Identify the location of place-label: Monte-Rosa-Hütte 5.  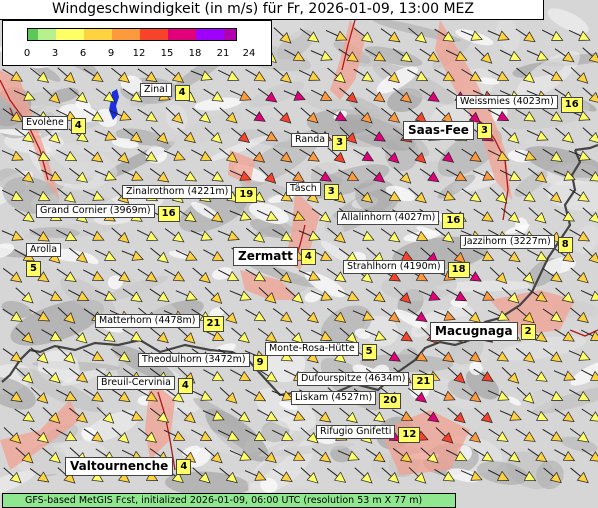
(321, 351).